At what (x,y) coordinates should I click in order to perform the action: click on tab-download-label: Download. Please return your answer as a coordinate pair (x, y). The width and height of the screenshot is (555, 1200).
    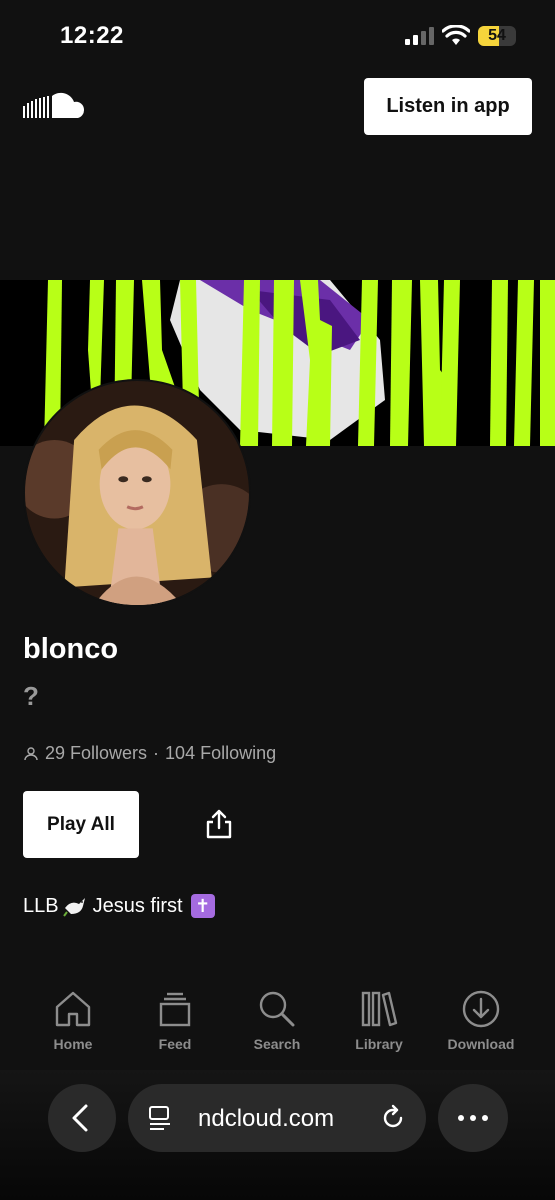
    Looking at the image, I should click on (481, 1044).